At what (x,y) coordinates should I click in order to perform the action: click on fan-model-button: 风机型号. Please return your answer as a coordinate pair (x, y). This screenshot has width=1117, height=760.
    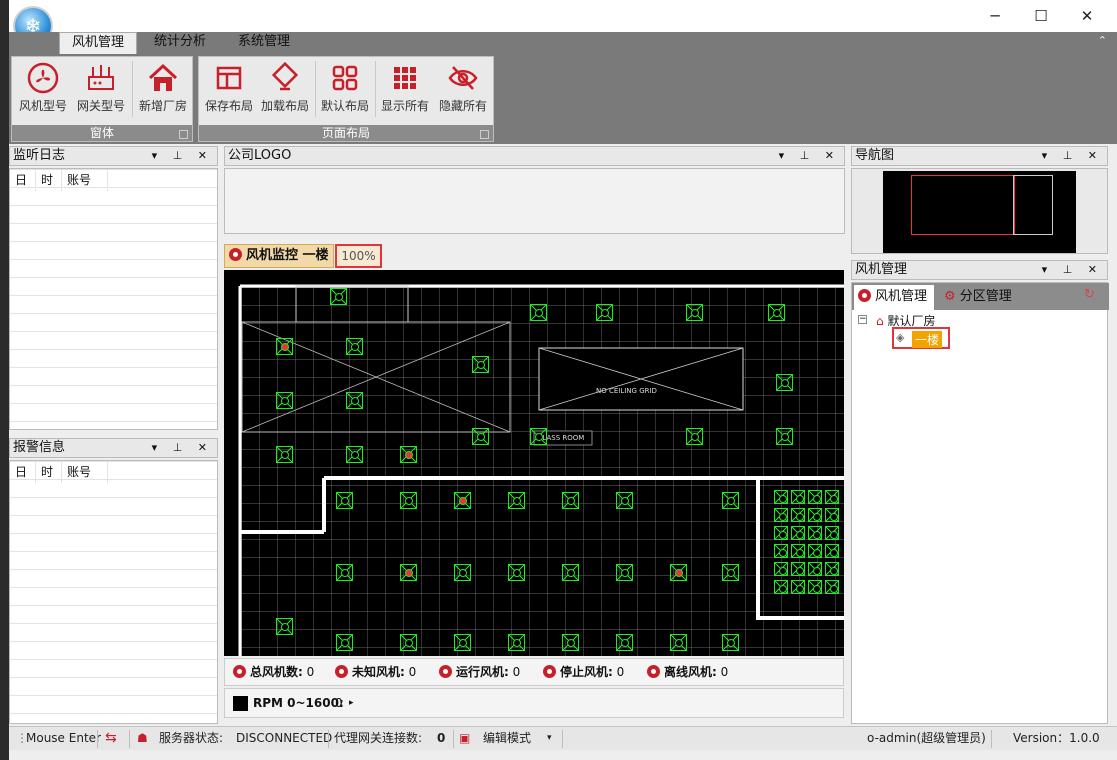
    Looking at the image, I should click on (43, 88).